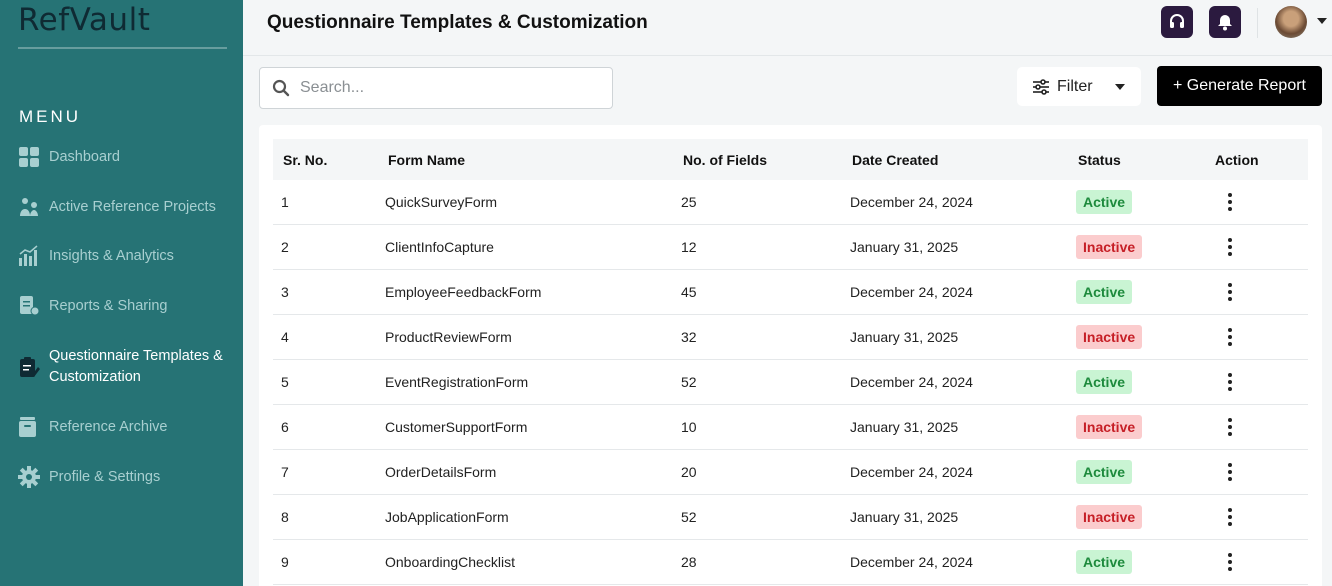 The image size is (1332, 586). I want to click on sr-no-cell: 1, so click(285, 202).